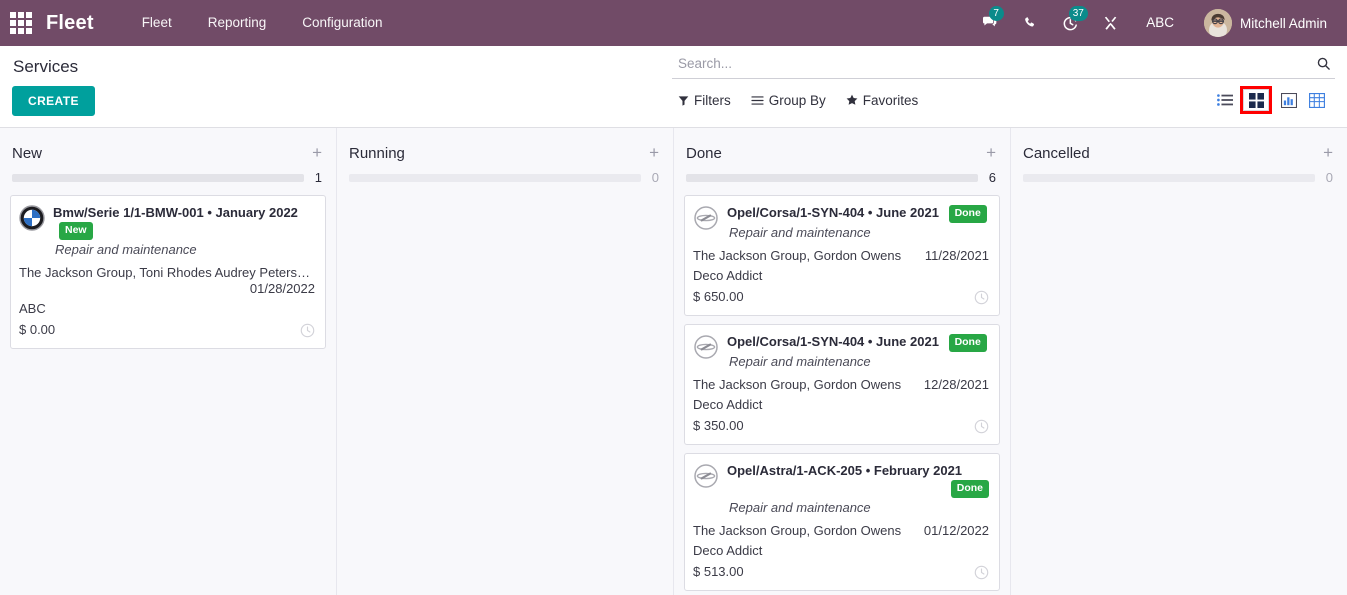 The width and height of the screenshot is (1347, 595). I want to click on card-amount: $ 513.00, so click(718, 571).